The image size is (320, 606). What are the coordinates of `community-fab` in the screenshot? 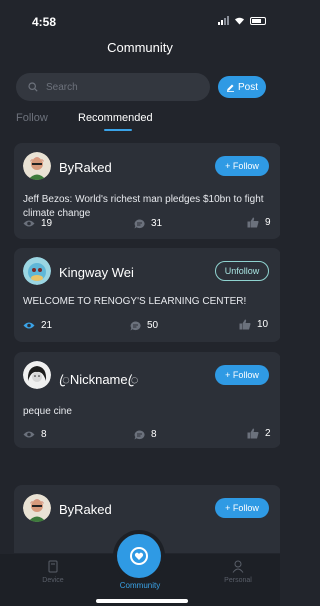 It's located at (139, 556).